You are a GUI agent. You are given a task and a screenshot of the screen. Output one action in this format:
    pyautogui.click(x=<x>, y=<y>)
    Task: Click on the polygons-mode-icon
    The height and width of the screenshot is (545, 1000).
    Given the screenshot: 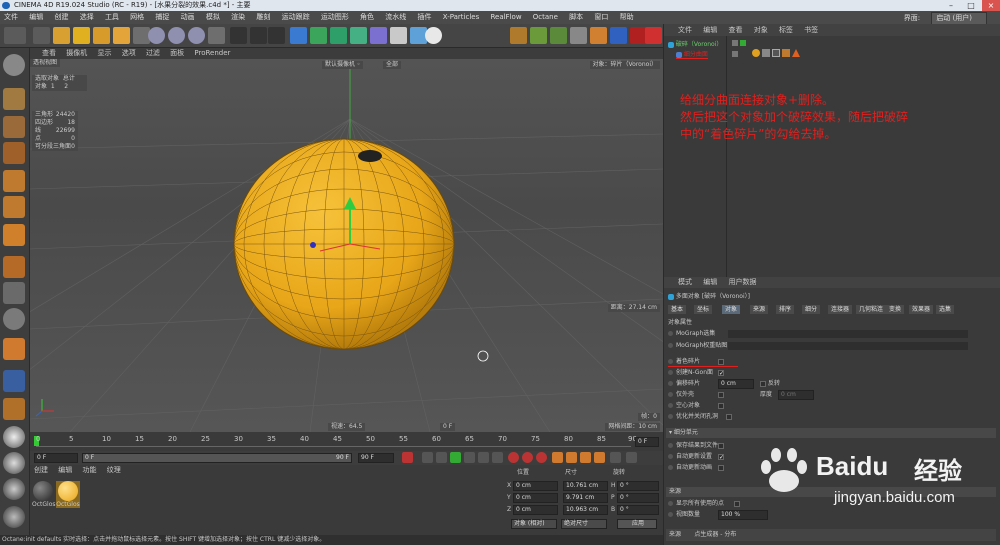 What is the action you would take?
    pyautogui.click(x=14, y=235)
    